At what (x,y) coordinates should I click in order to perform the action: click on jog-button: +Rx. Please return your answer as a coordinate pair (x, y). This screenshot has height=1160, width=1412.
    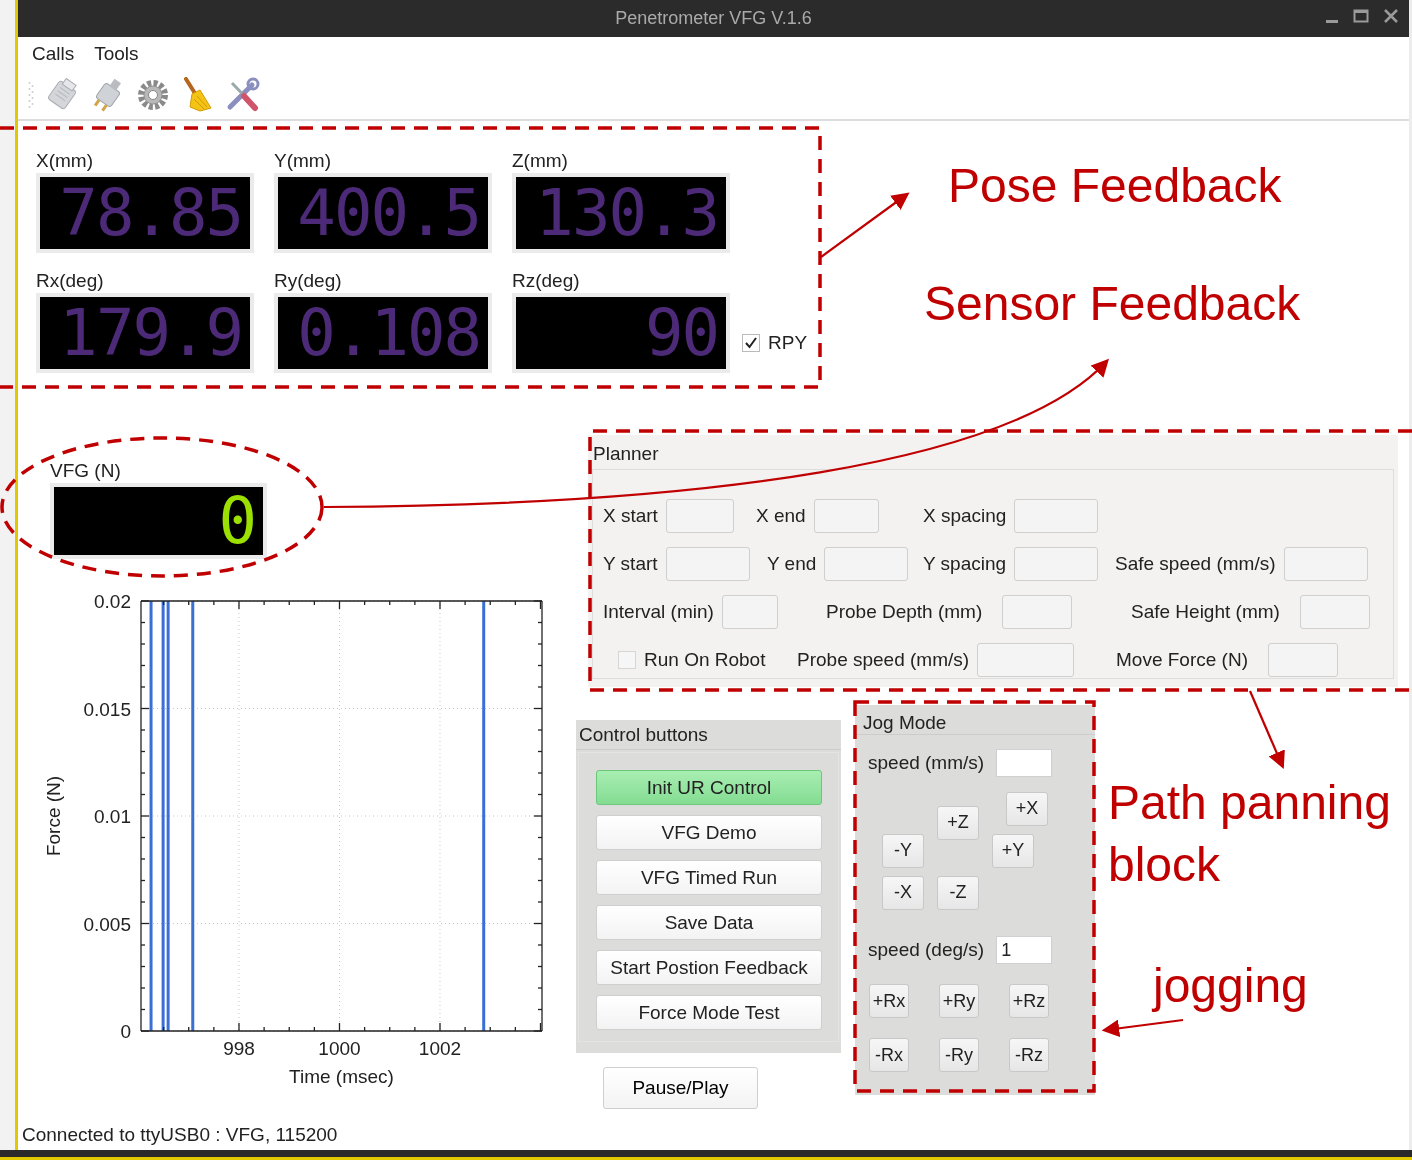
    Looking at the image, I should click on (889, 1001).